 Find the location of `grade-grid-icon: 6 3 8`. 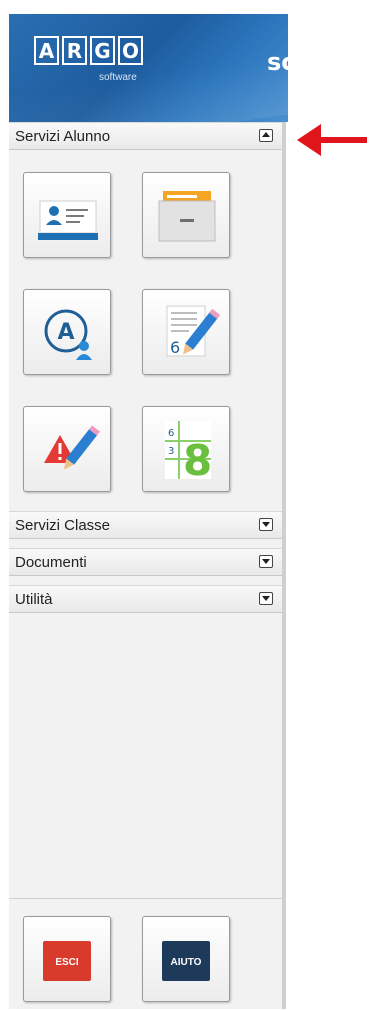

grade-grid-icon: 6 3 8 is located at coordinates (188, 453).